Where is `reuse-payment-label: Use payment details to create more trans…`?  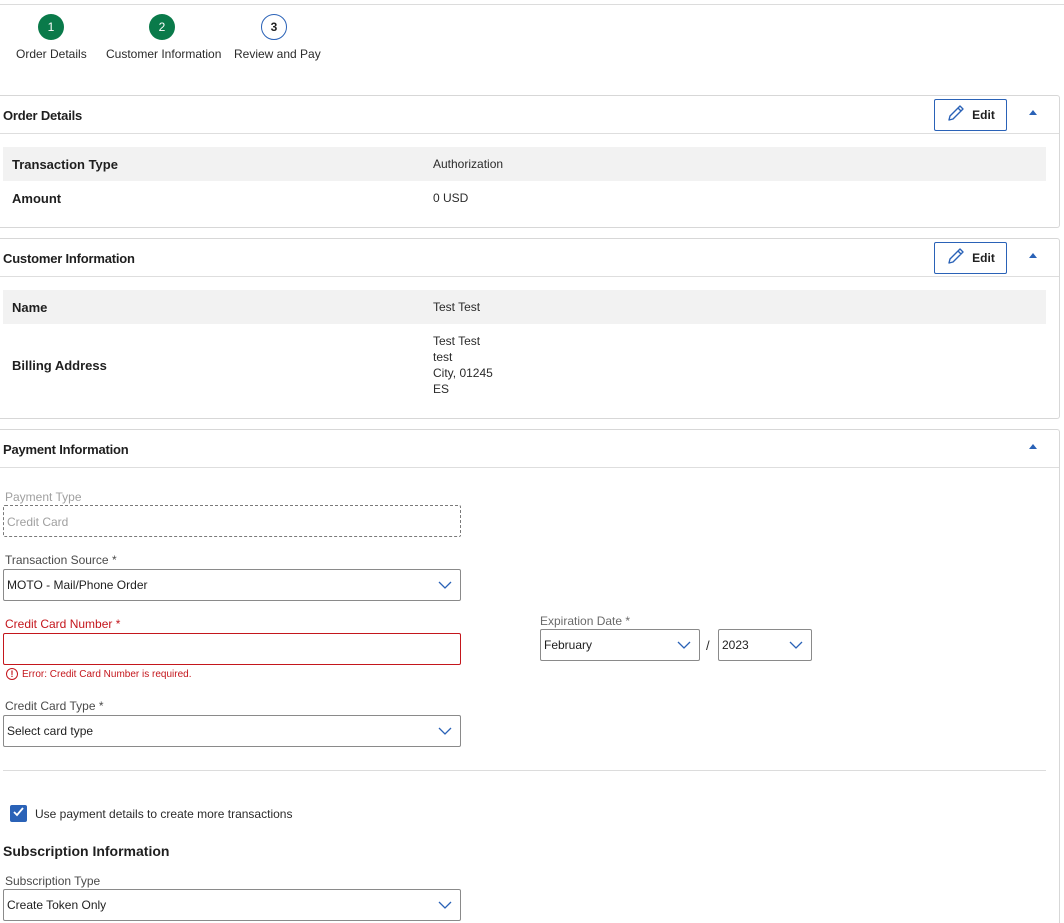 reuse-payment-label: Use payment details to create more trans… is located at coordinates (163, 814).